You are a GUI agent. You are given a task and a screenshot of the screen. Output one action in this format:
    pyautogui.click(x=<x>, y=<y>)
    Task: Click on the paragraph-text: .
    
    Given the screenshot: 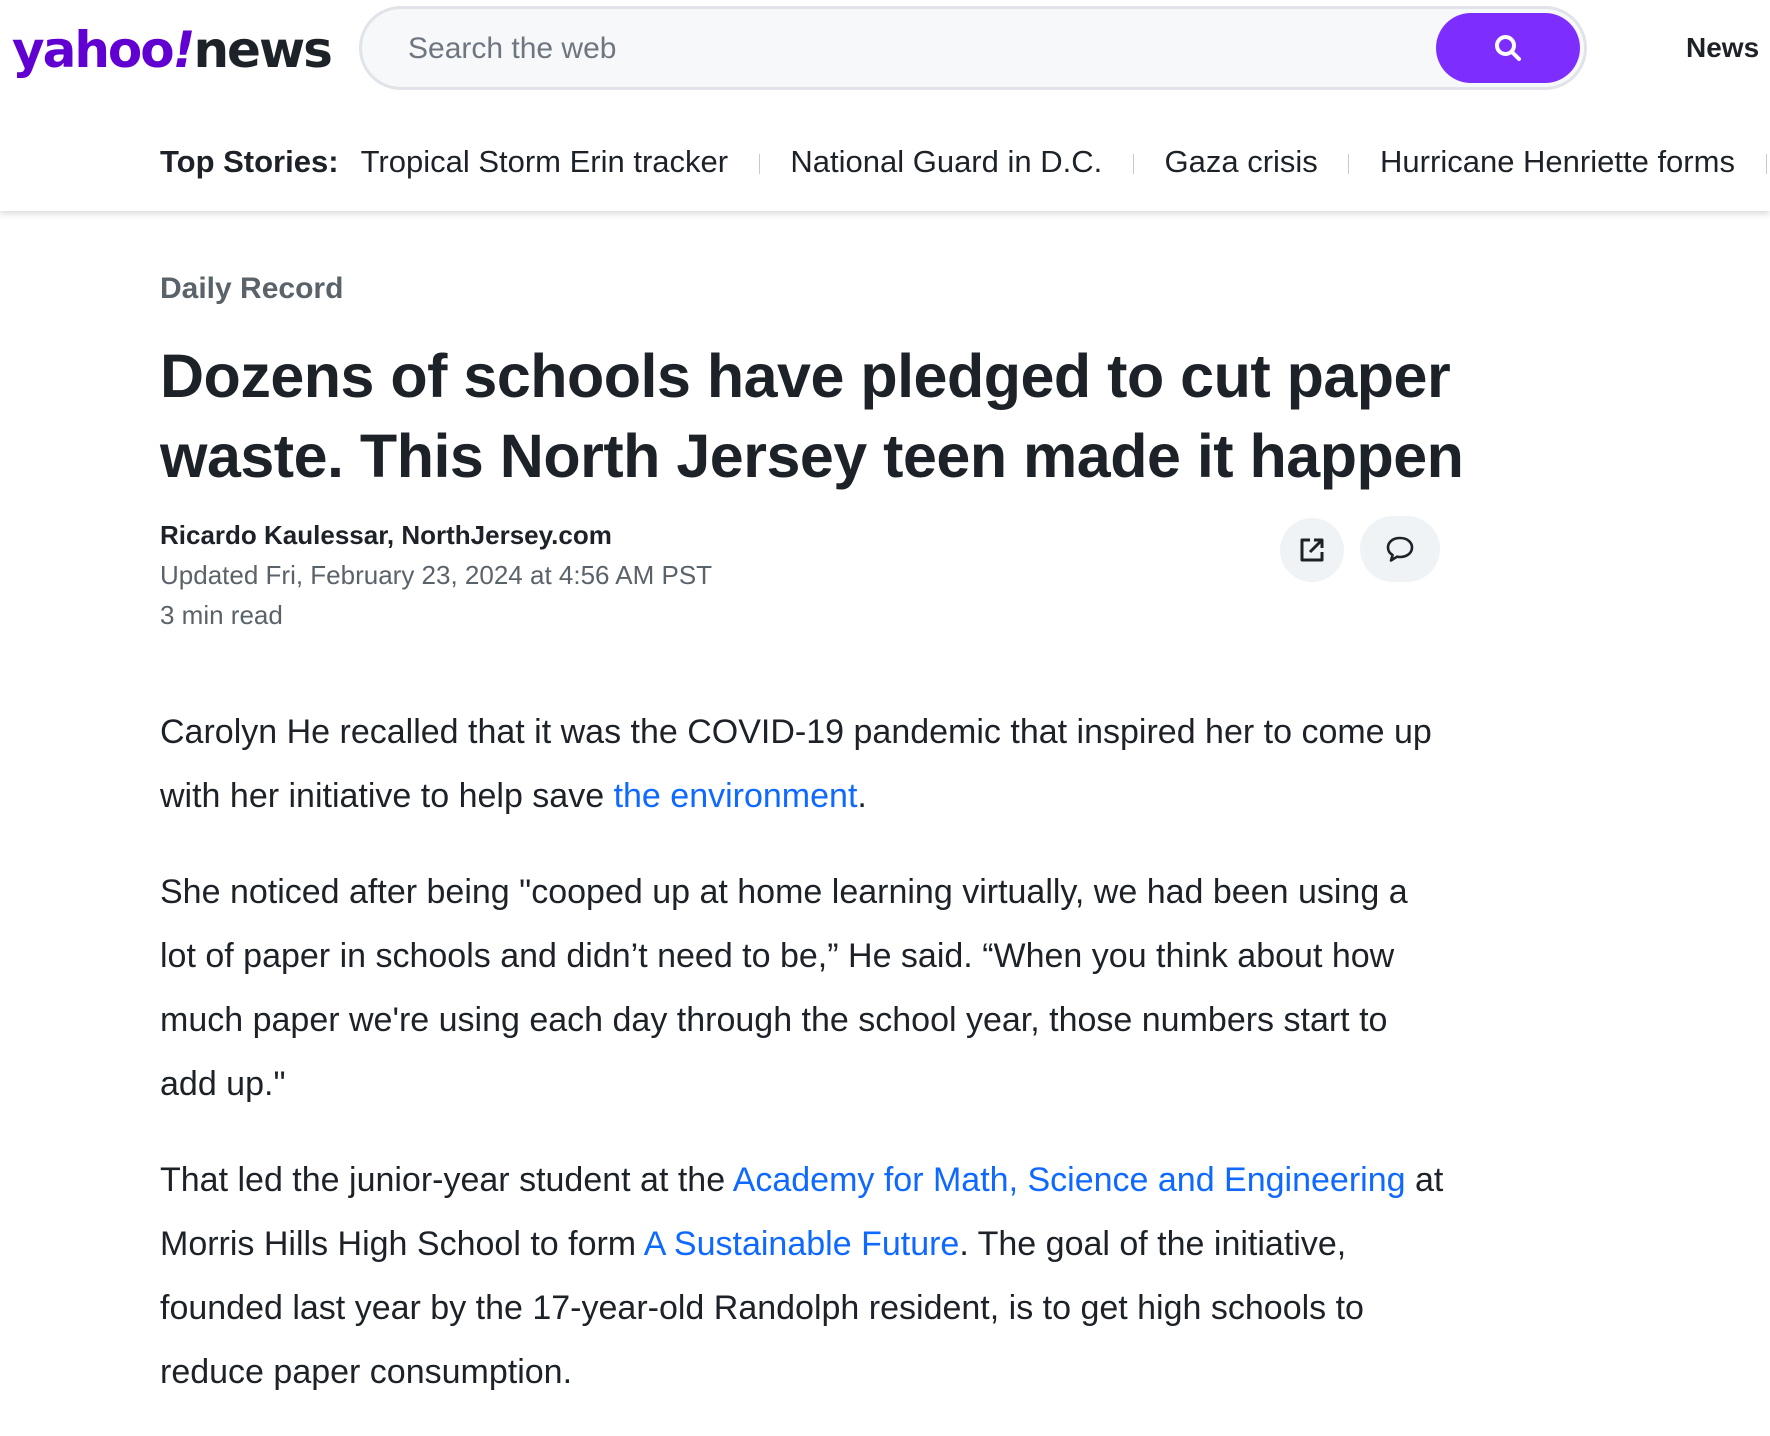 What is the action you would take?
    pyautogui.click(x=862, y=796)
    